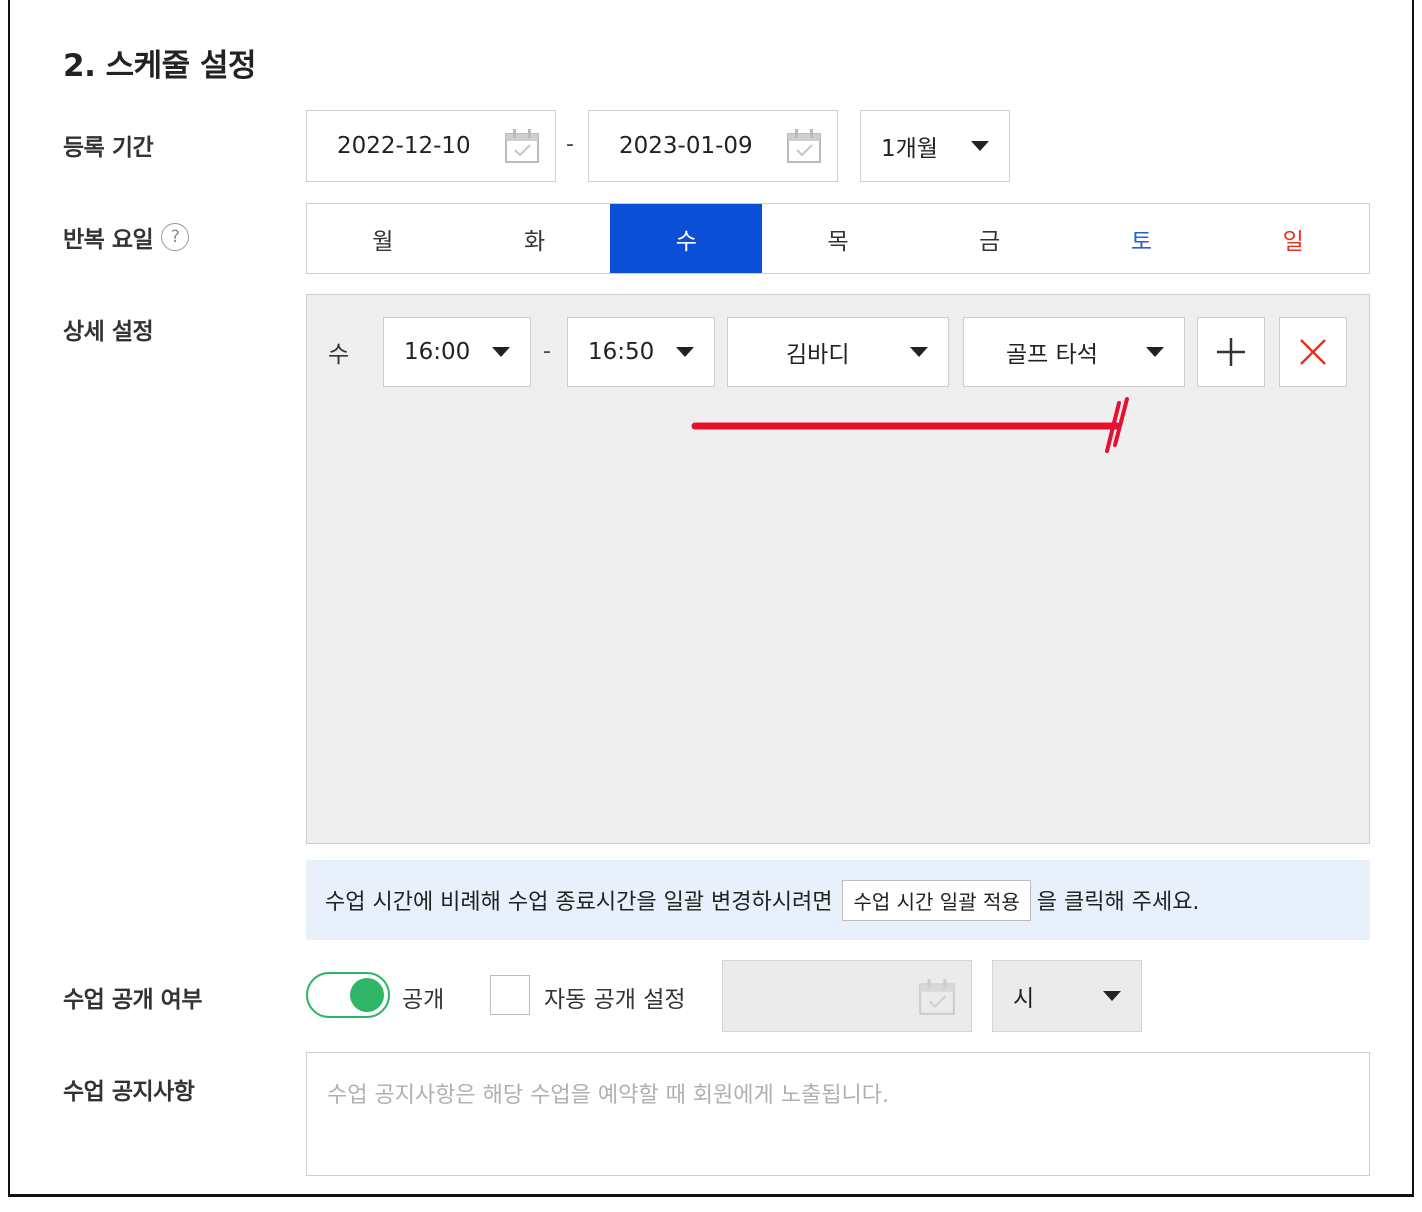 This screenshot has height=1212, width=1422. I want to click on add-schedule-button, so click(1231, 352).